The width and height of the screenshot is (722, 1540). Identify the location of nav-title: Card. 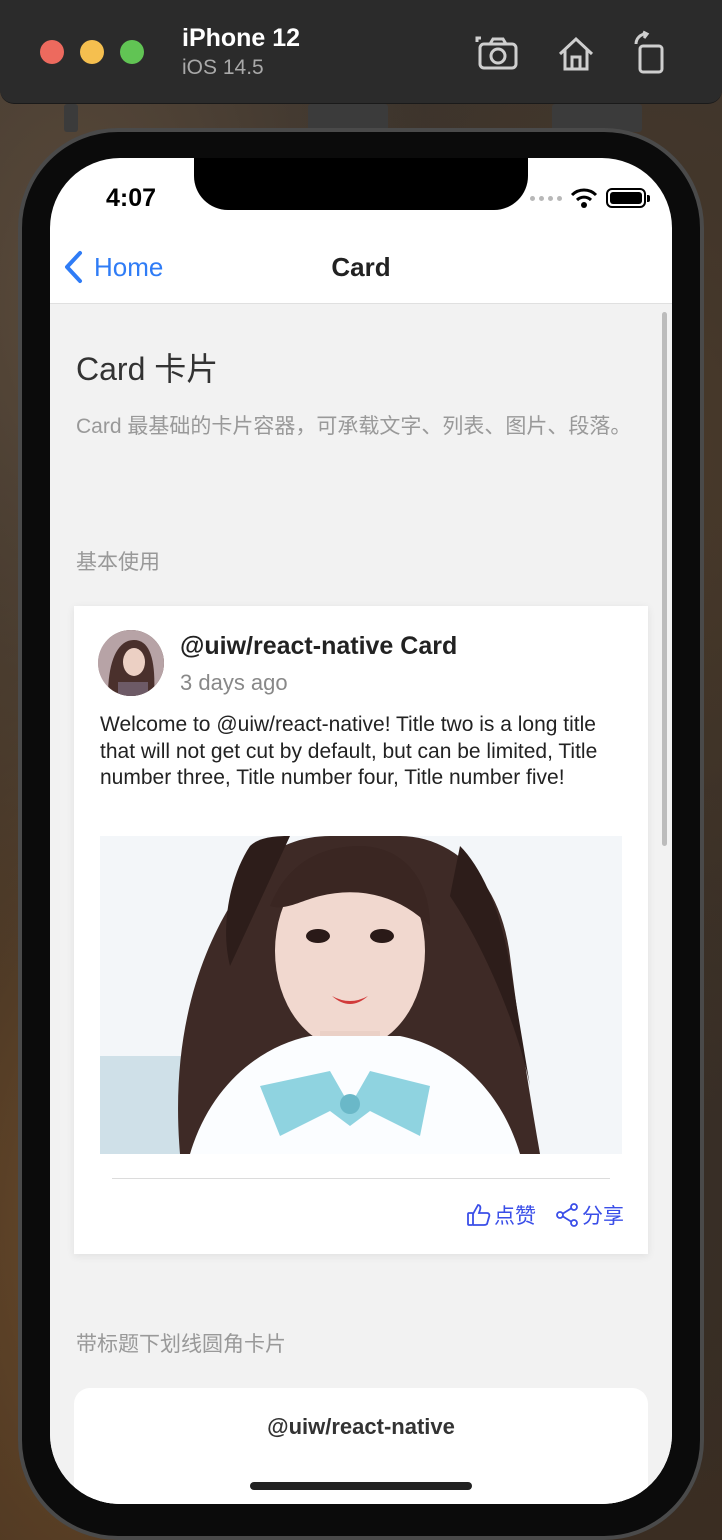
(361, 267).